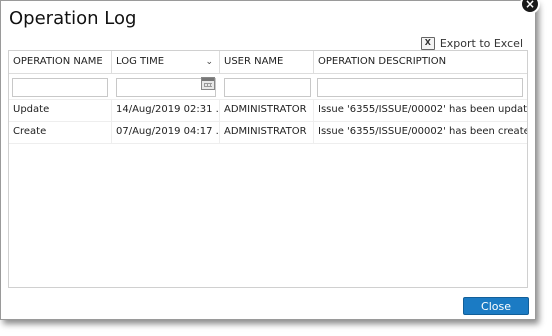 This screenshot has height=336, width=552. I want to click on filter-user-name-cell, so click(267, 86).